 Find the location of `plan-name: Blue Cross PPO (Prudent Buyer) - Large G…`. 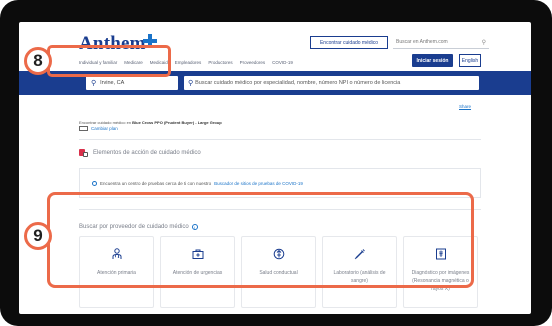

plan-name: Blue Cross PPO (Prudent Buyer) - Large G… is located at coordinates (177, 122).